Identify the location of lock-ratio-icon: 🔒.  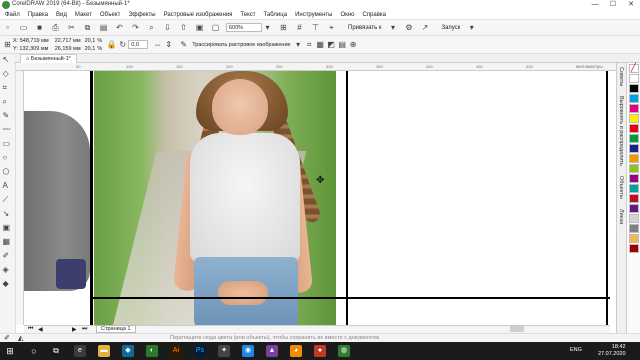
(111, 44).